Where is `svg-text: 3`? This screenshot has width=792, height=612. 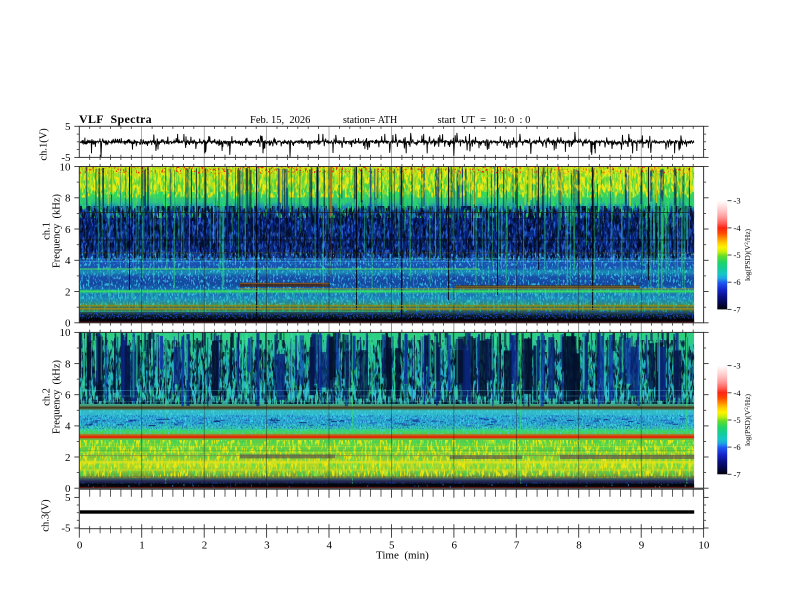
svg-text: 3 is located at coordinates (267, 545).